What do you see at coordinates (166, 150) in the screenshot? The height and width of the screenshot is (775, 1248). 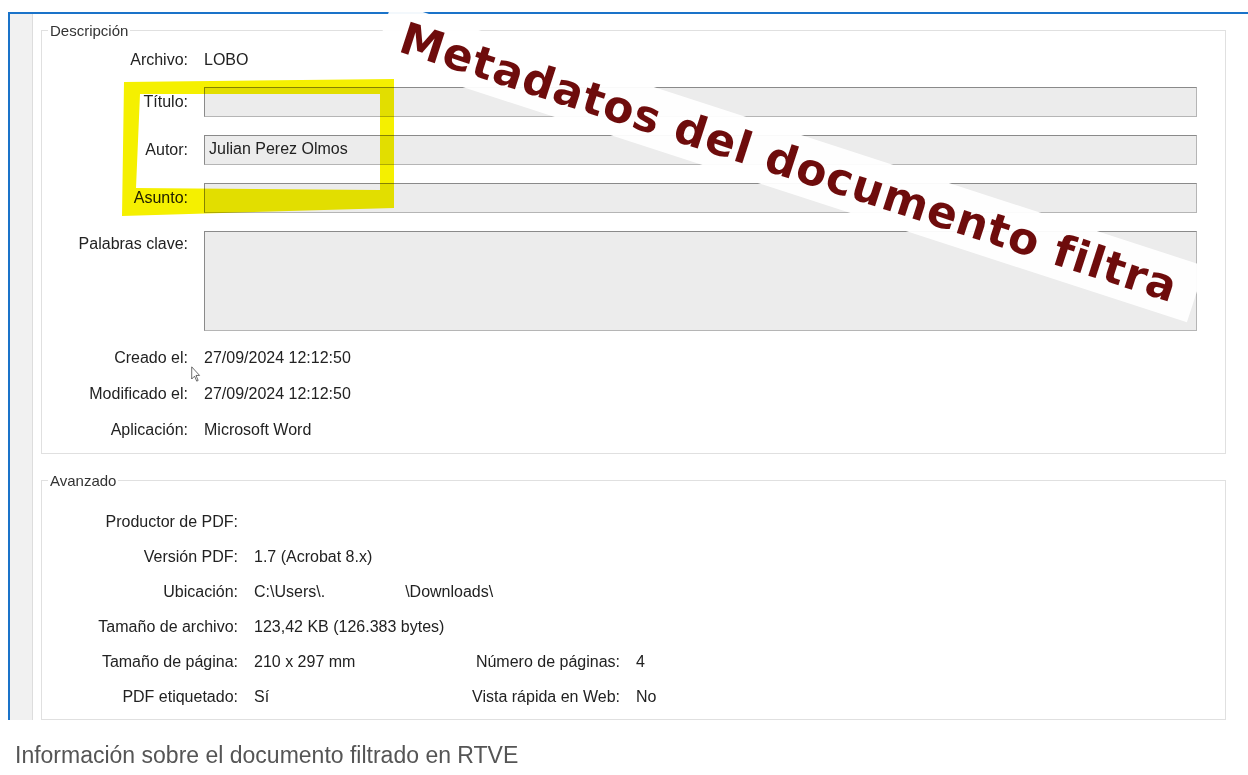 I see `field-label: Autor:` at bounding box center [166, 150].